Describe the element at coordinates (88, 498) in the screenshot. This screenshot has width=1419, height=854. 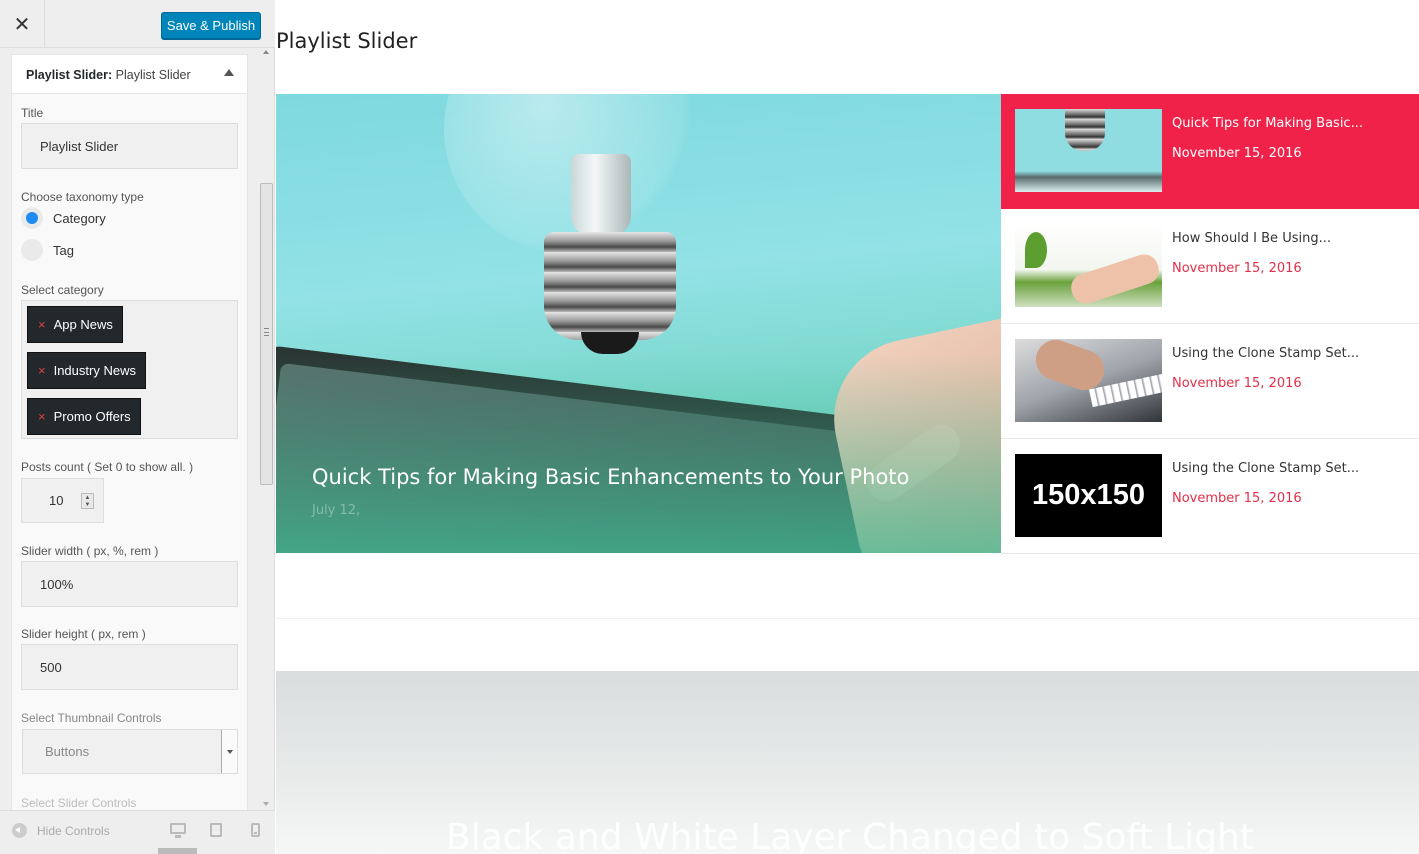
I see `spin-up-icon: ▲` at that location.